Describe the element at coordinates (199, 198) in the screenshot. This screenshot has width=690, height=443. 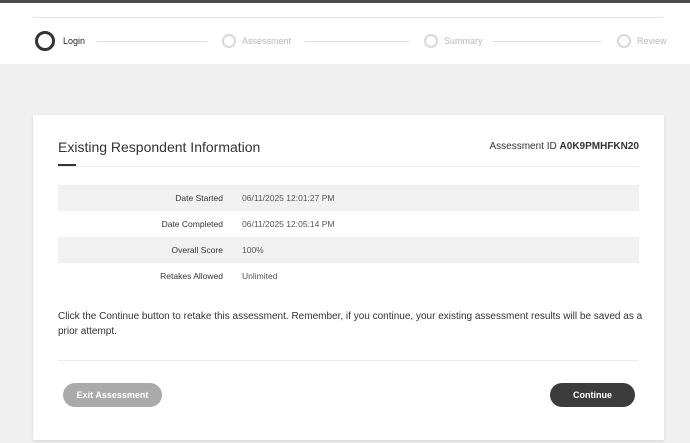
I see `row-label: Date Started` at that location.